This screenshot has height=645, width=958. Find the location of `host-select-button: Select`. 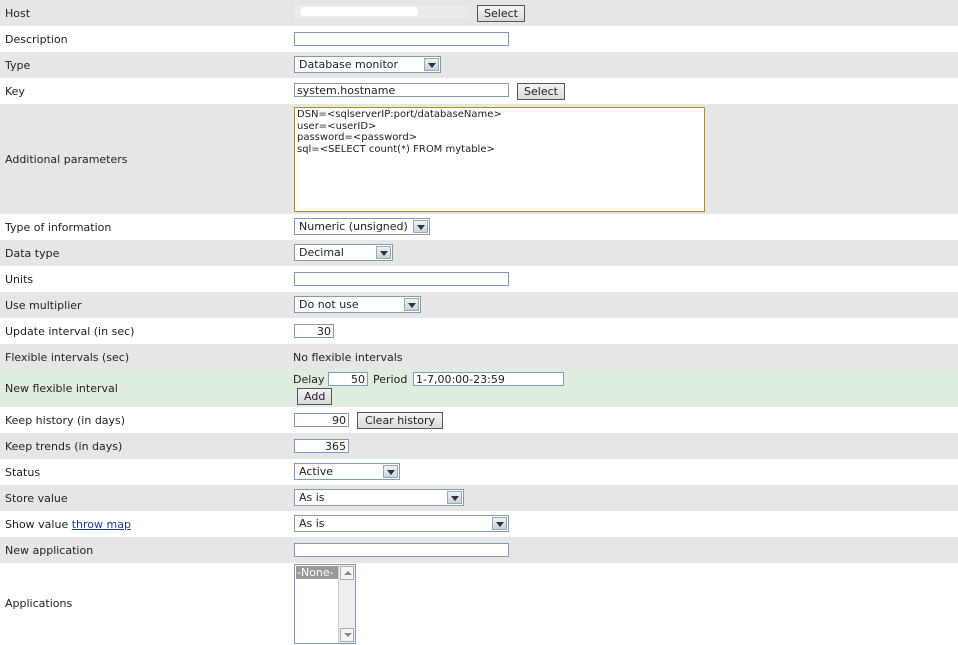

host-select-button: Select is located at coordinates (501, 13).